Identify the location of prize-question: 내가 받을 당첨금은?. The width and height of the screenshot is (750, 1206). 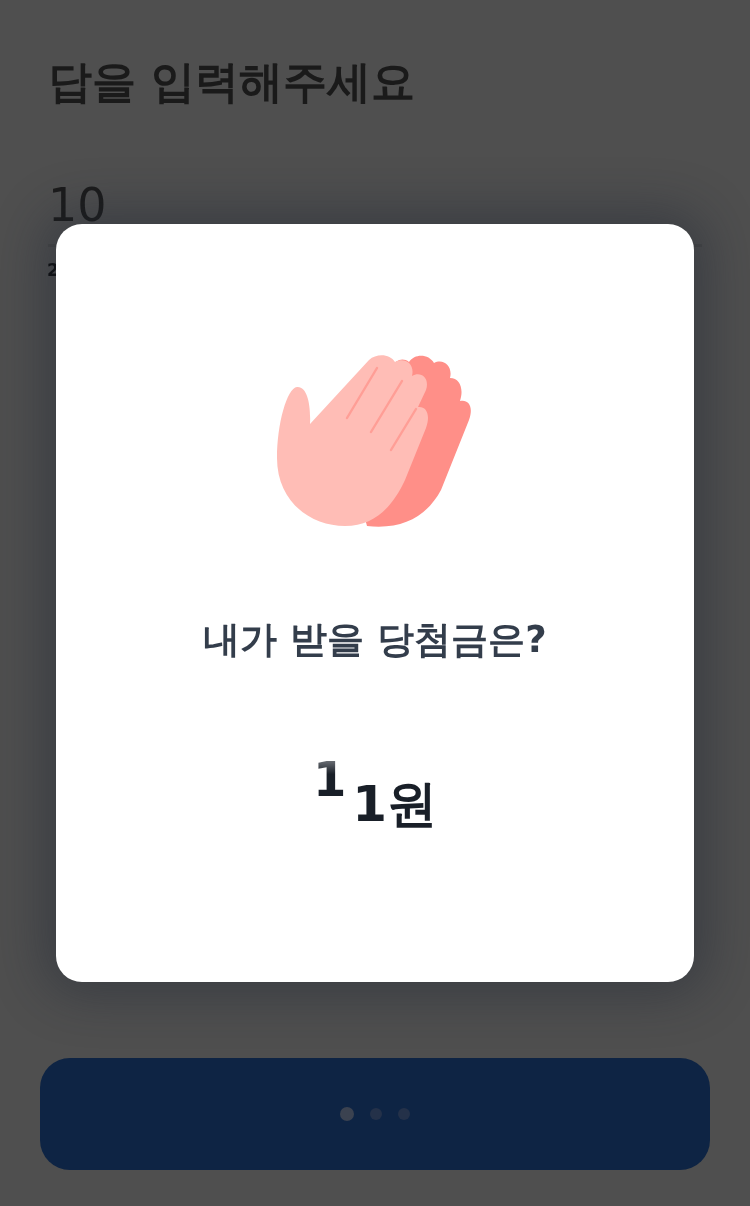
(375, 640).